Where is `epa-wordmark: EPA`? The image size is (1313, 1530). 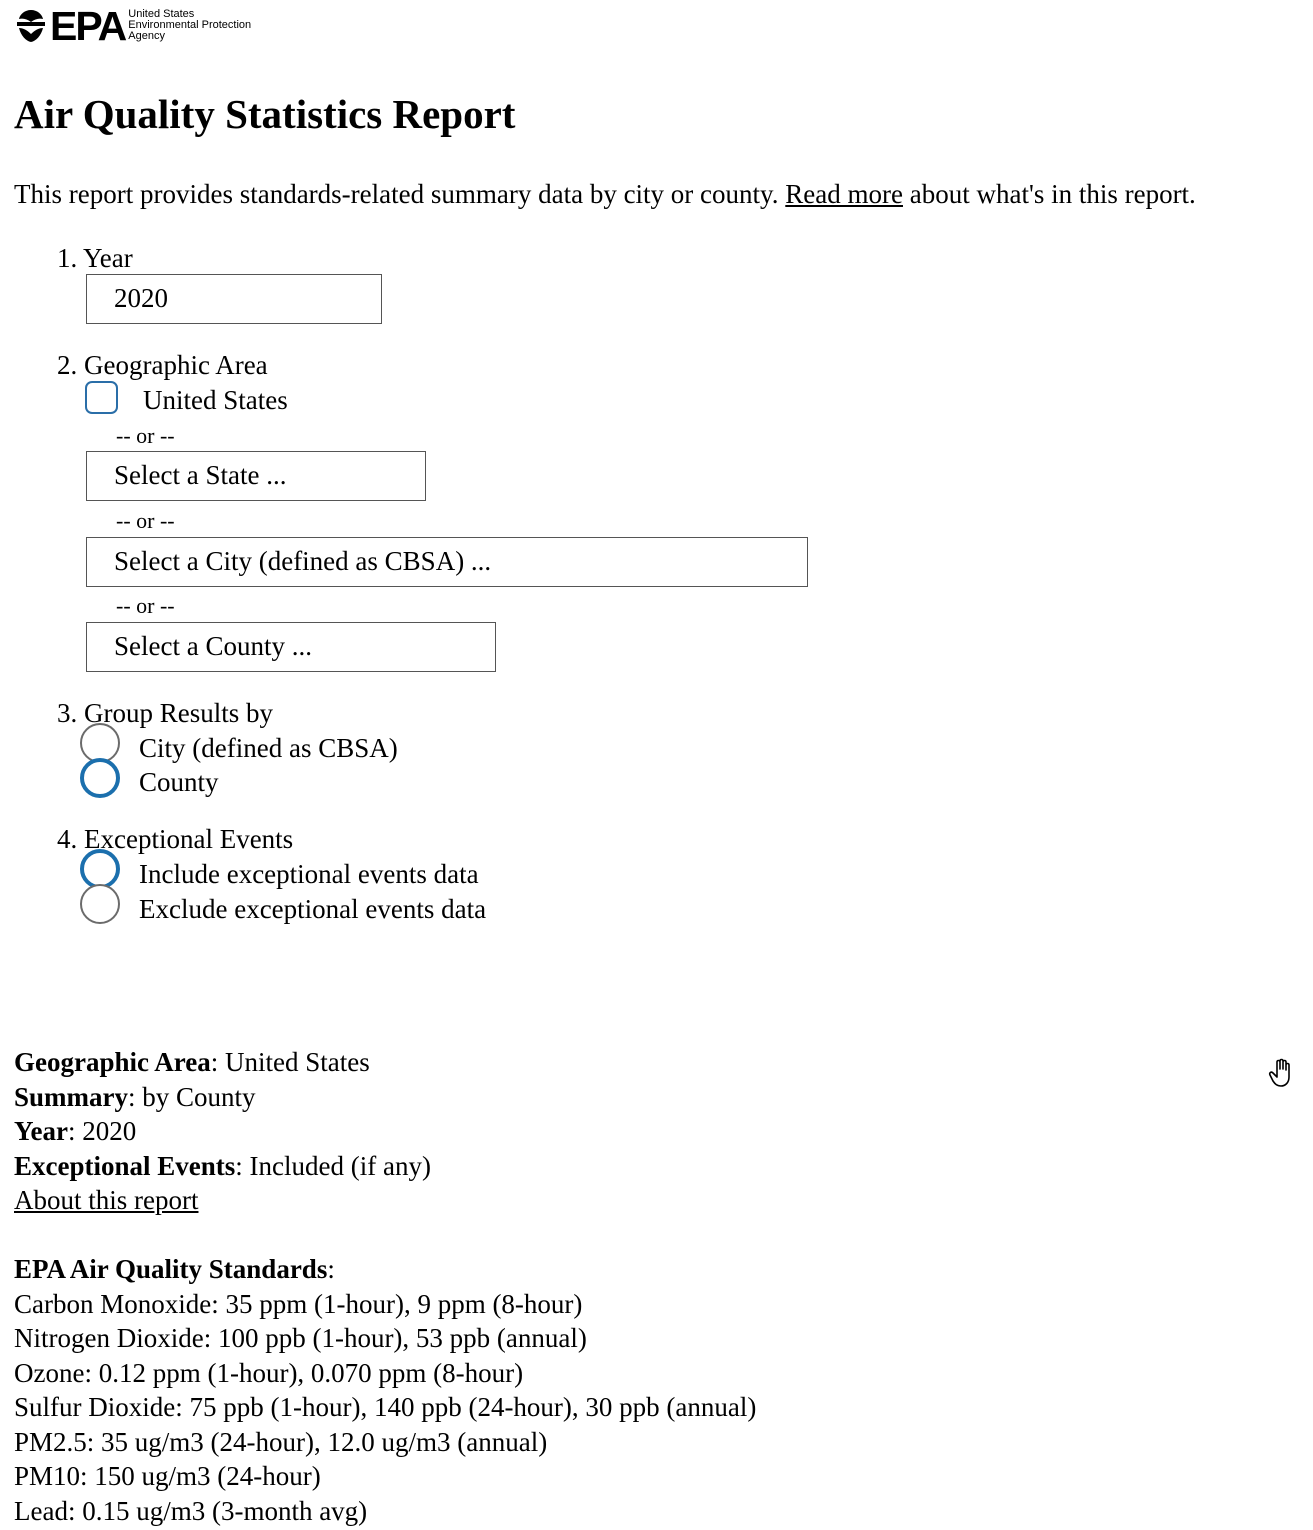
epa-wordmark: EPA is located at coordinates (88, 26).